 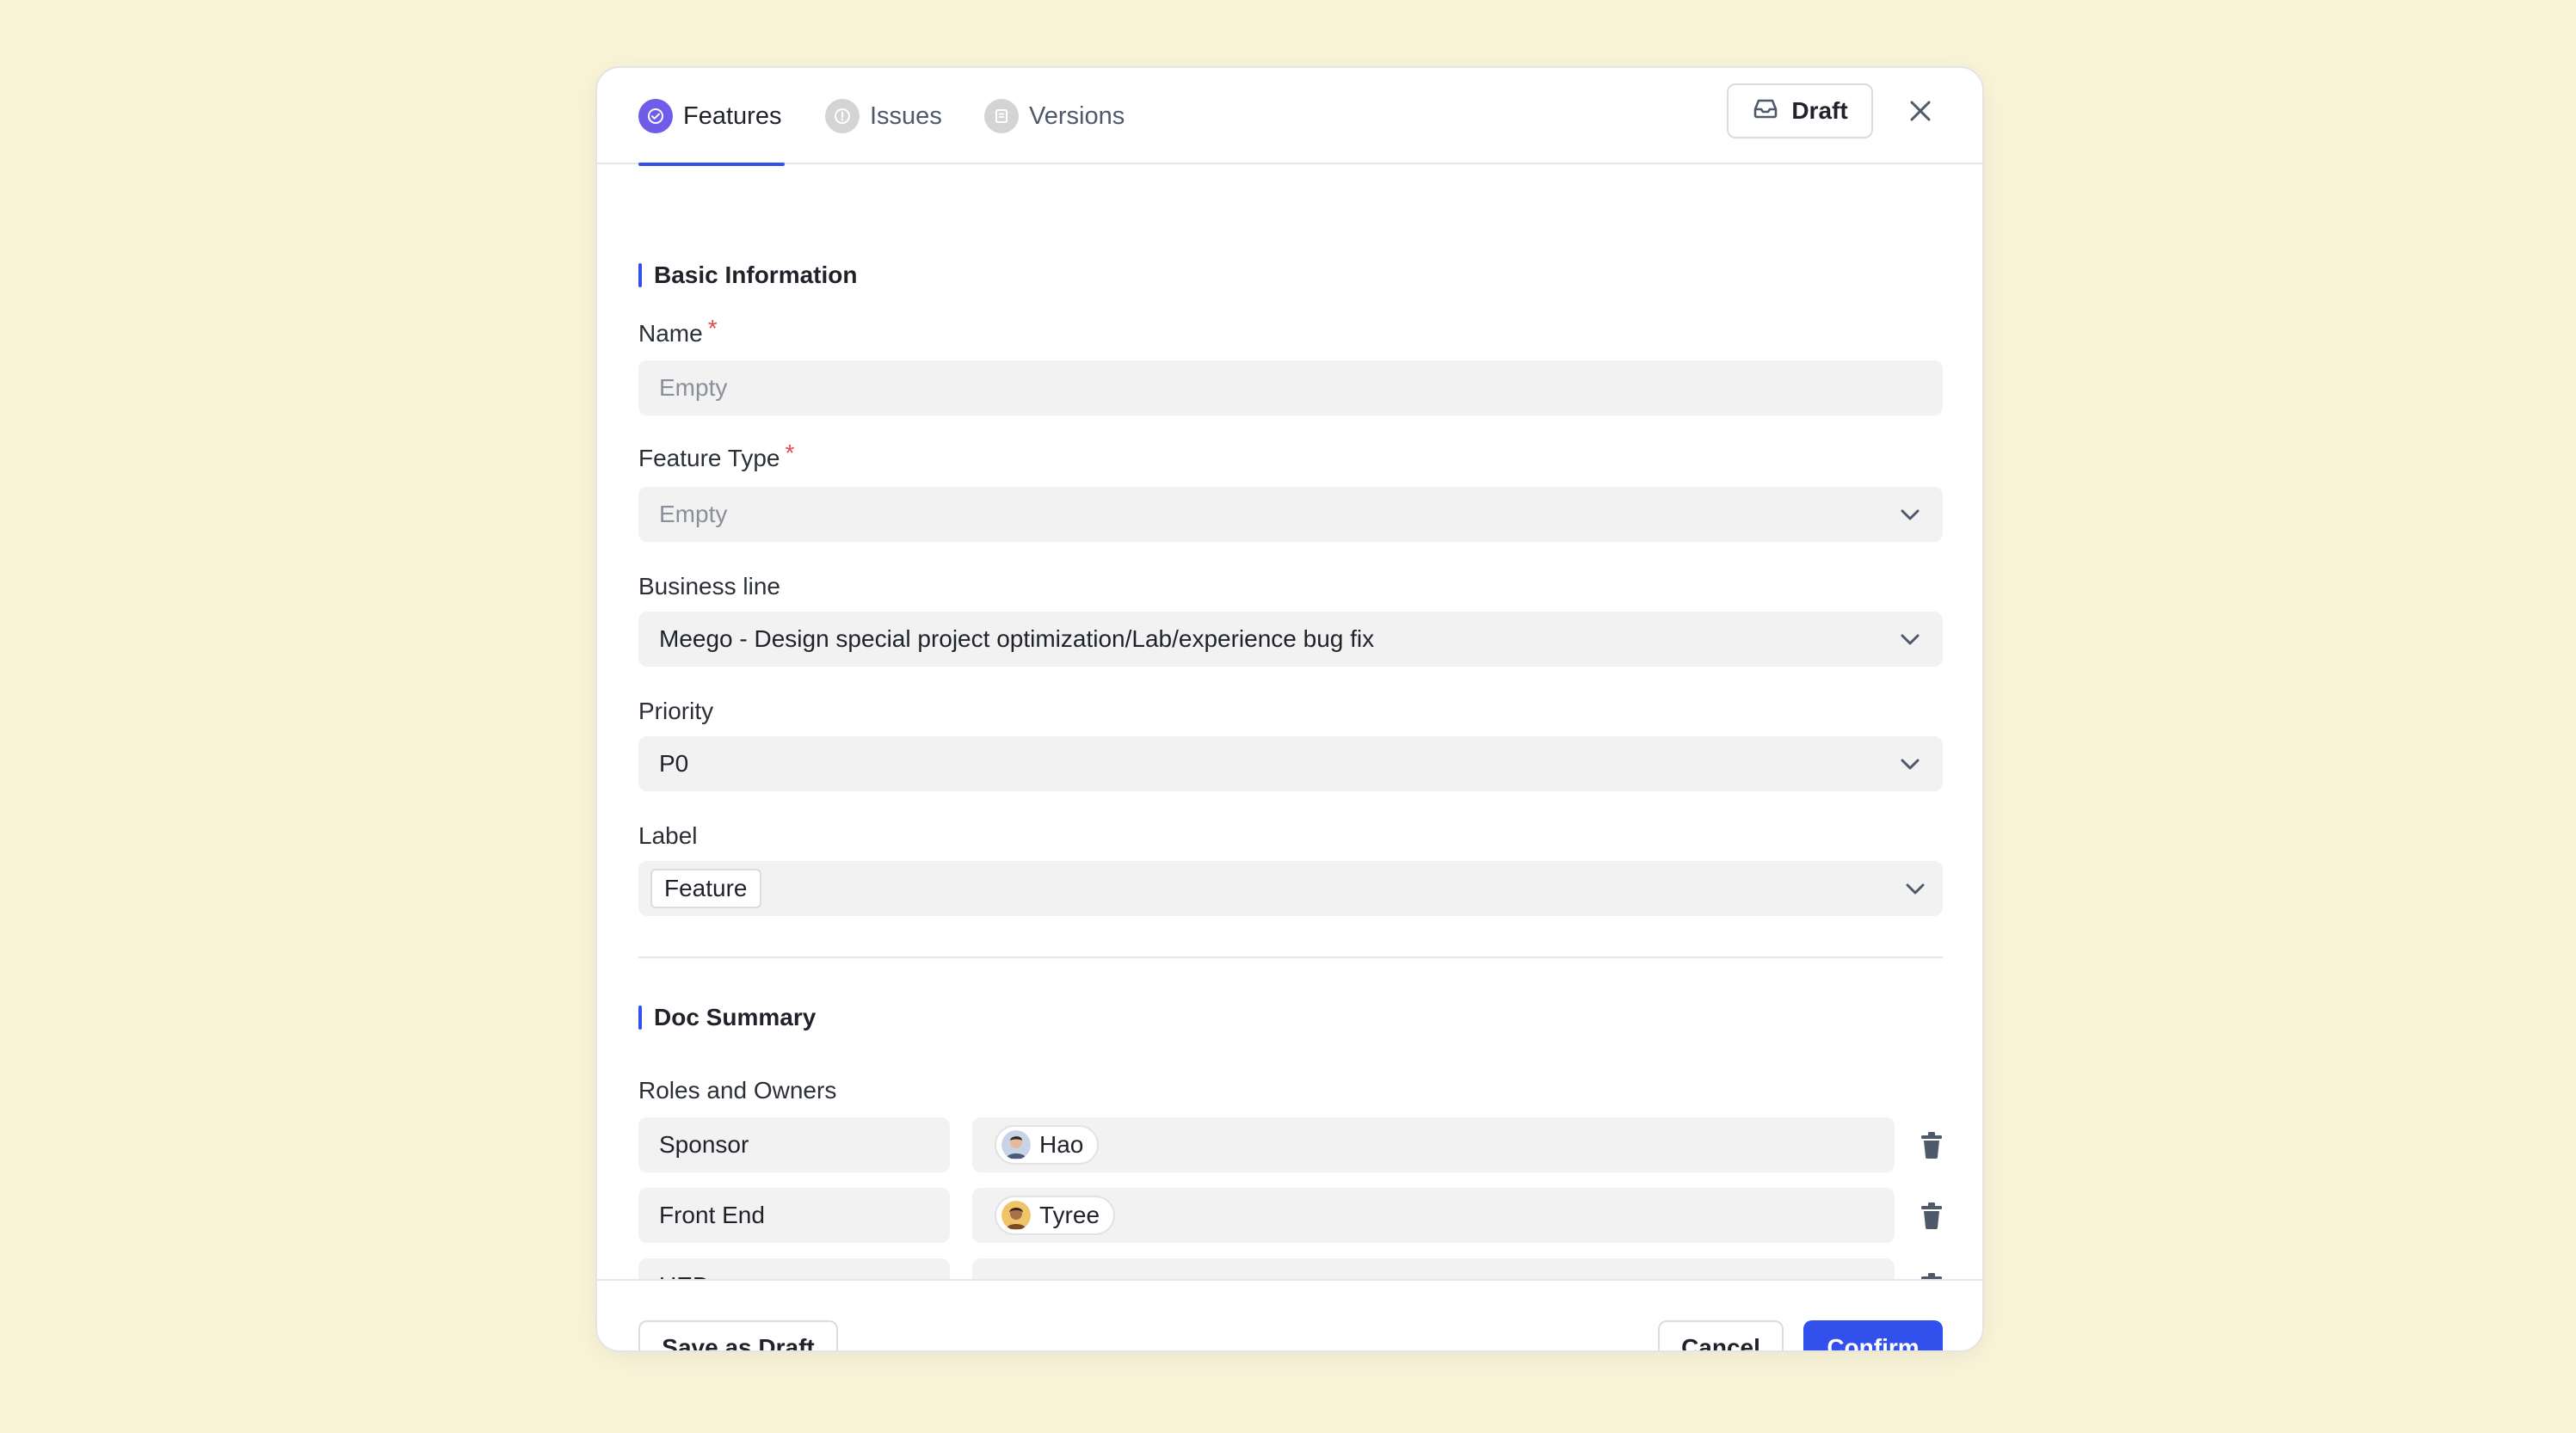 What do you see at coordinates (1766, 111) in the screenshot?
I see `inbox-icon` at bounding box center [1766, 111].